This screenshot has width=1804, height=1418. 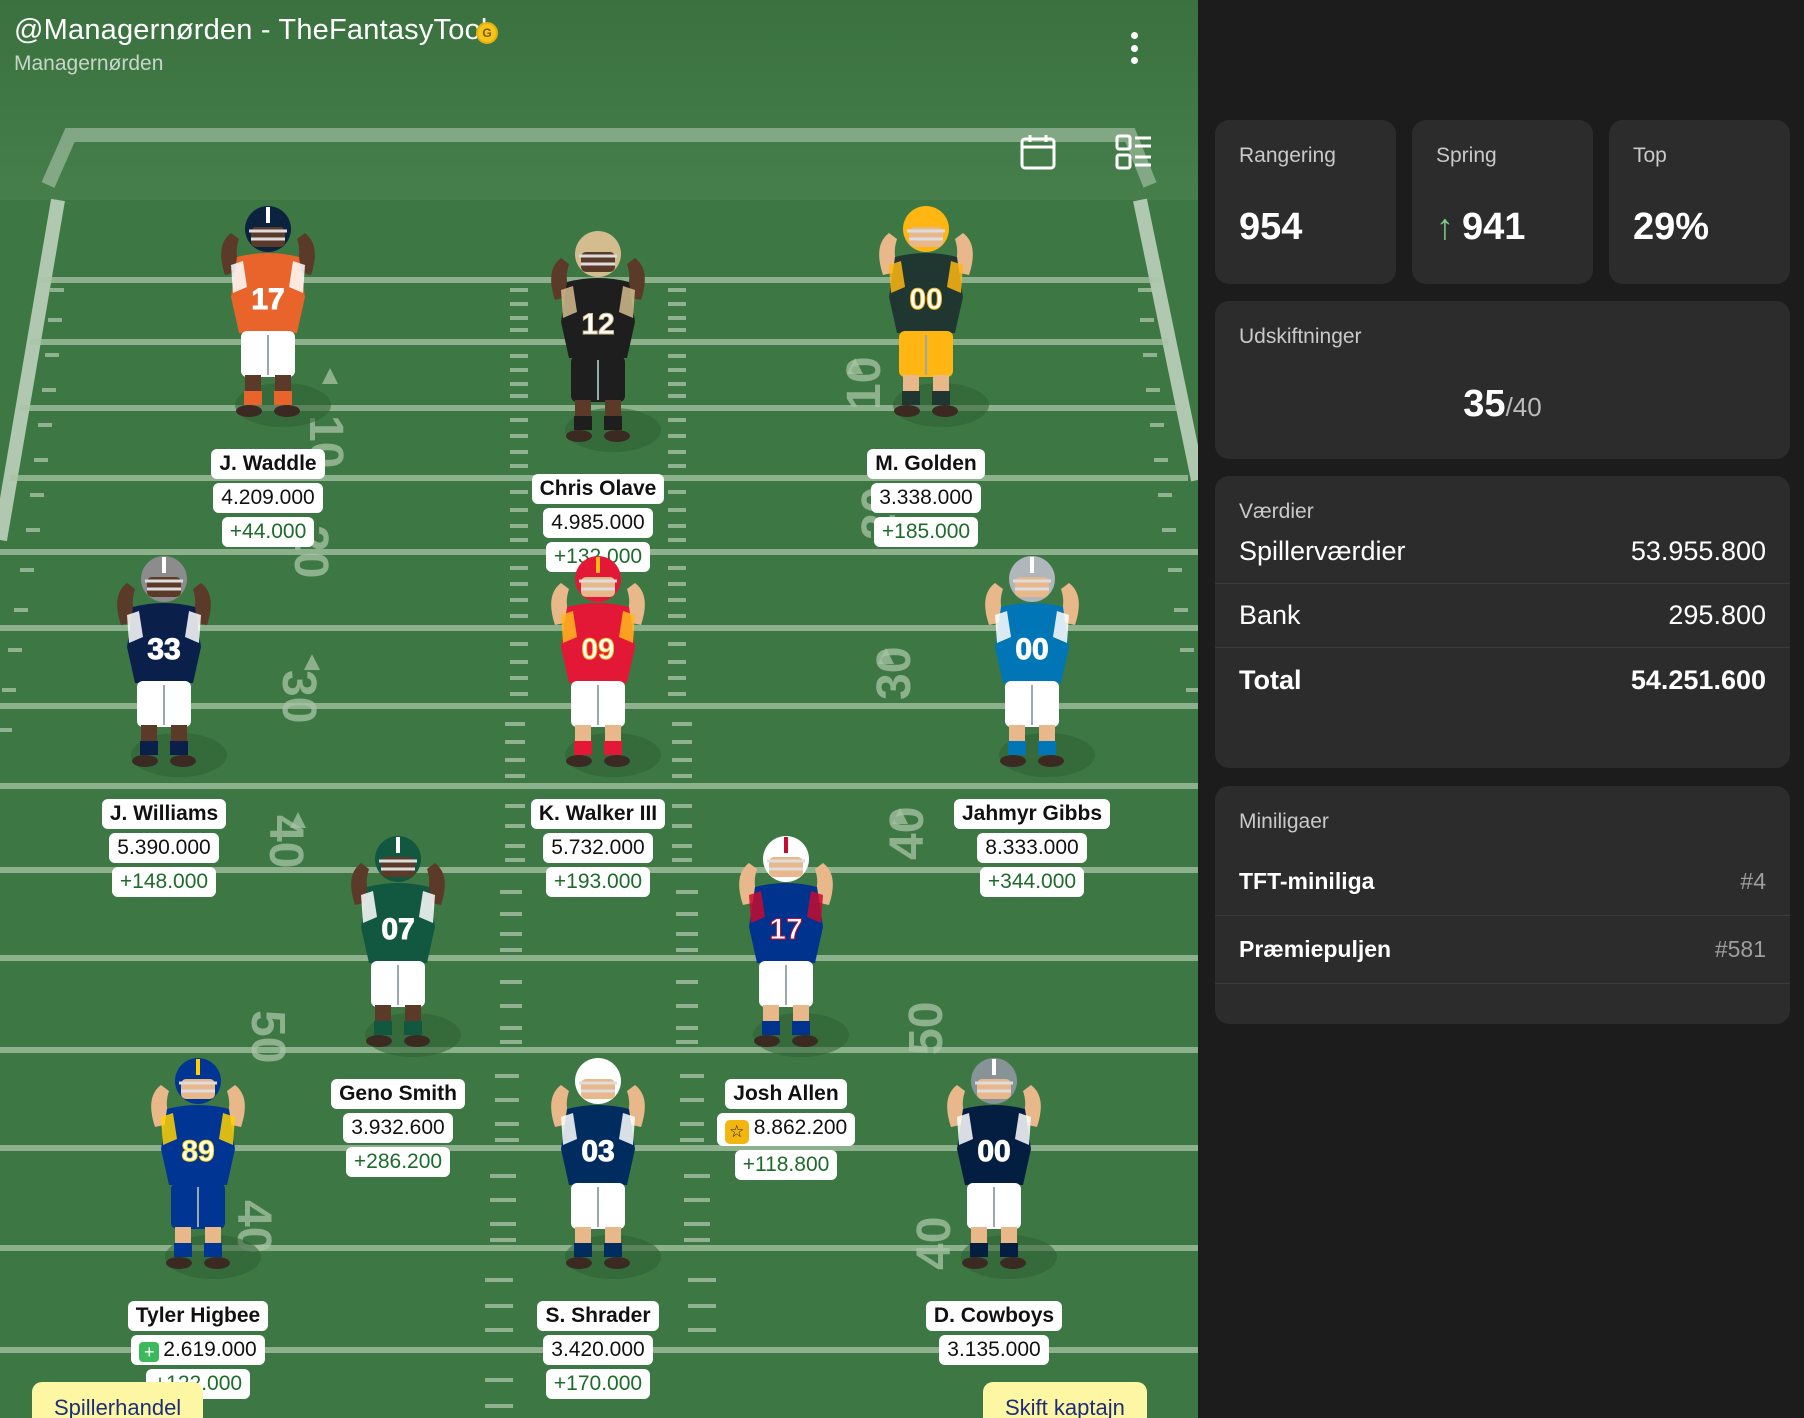 What do you see at coordinates (597, 324) in the screenshot?
I see `svg-text: 12` at bounding box center [597, 324].